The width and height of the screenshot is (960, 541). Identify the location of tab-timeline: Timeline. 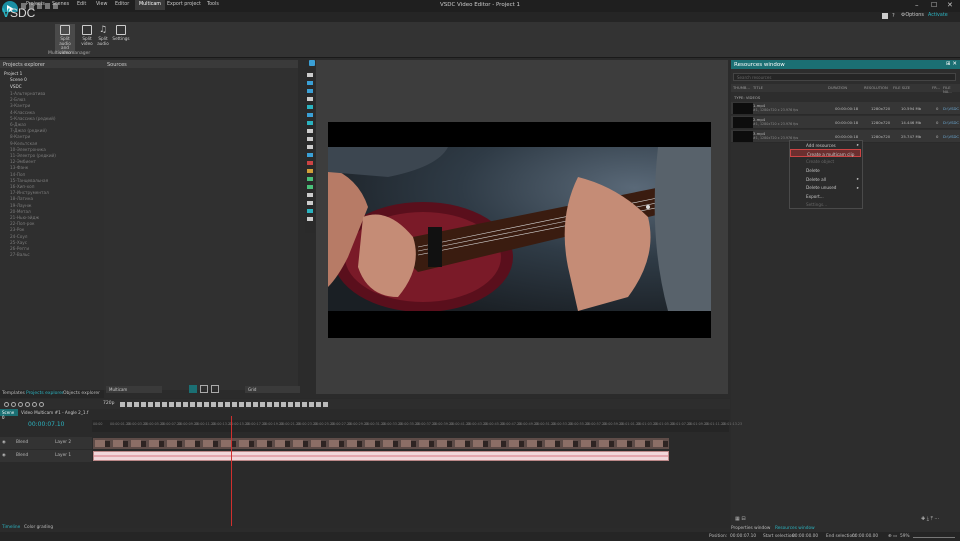
(11, 527).